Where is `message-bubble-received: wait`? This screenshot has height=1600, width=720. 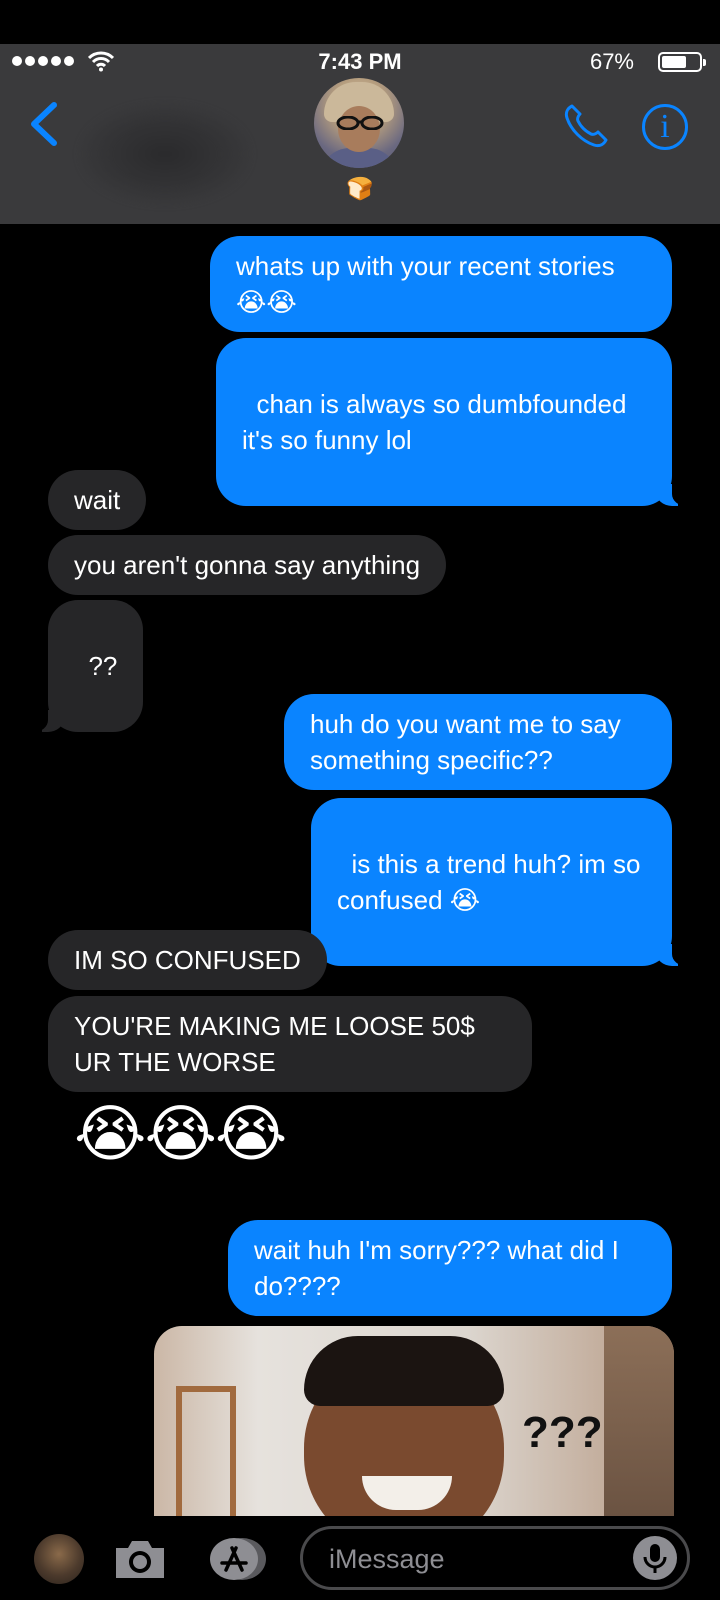 message-bubble-received: wait is located at coordinates (97, 500).